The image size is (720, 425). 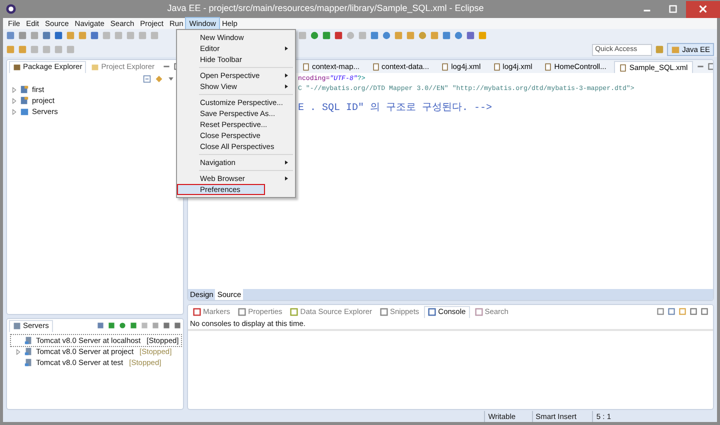 I want to click on window-title: Java EE - project/src/main/resources/mapper/library/Sample_SQL.xml - Eclipse, so click(x=325, y=9).